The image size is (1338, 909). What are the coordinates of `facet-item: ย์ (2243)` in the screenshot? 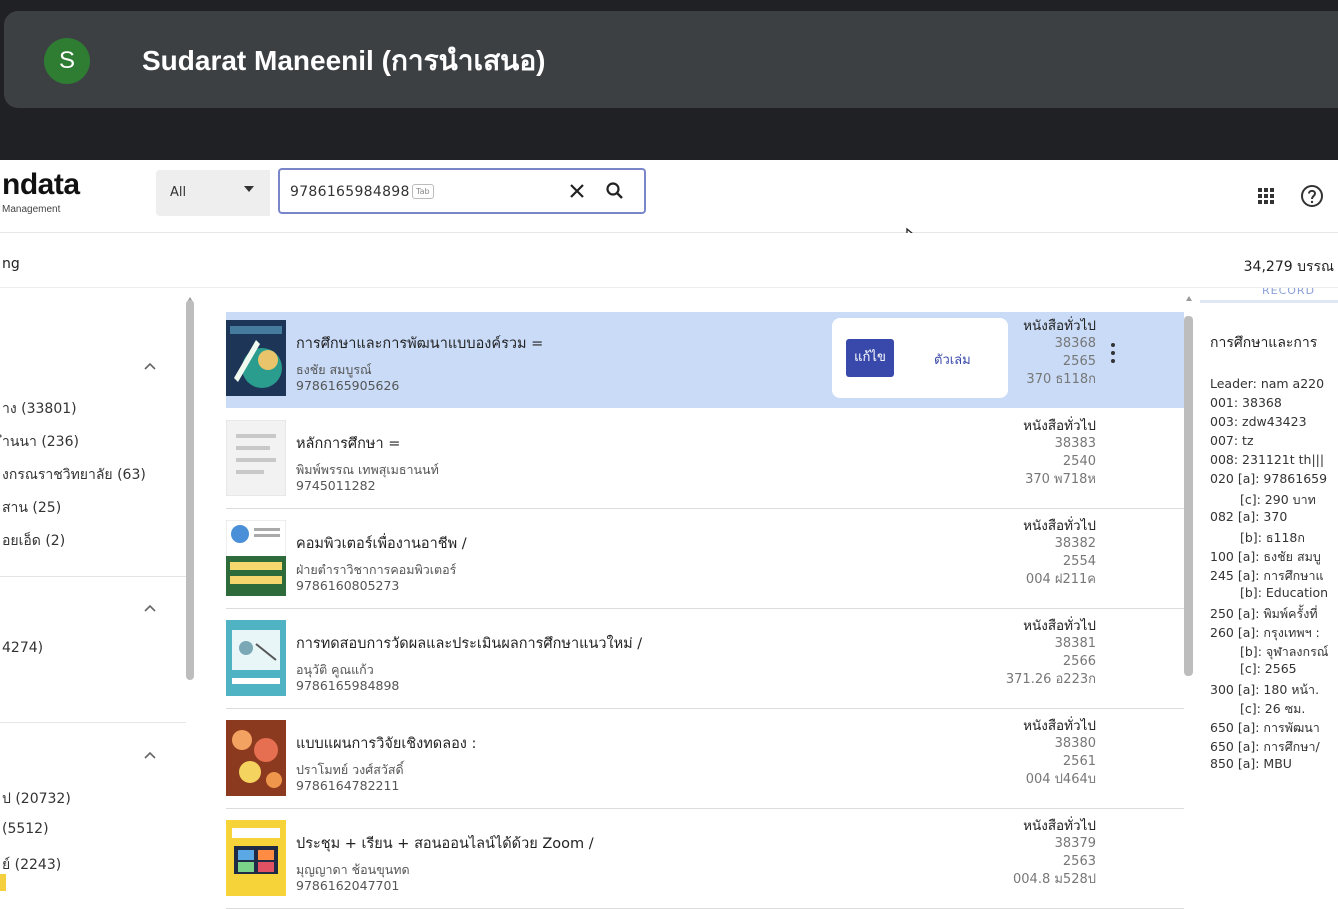 It's located at (31, 865).